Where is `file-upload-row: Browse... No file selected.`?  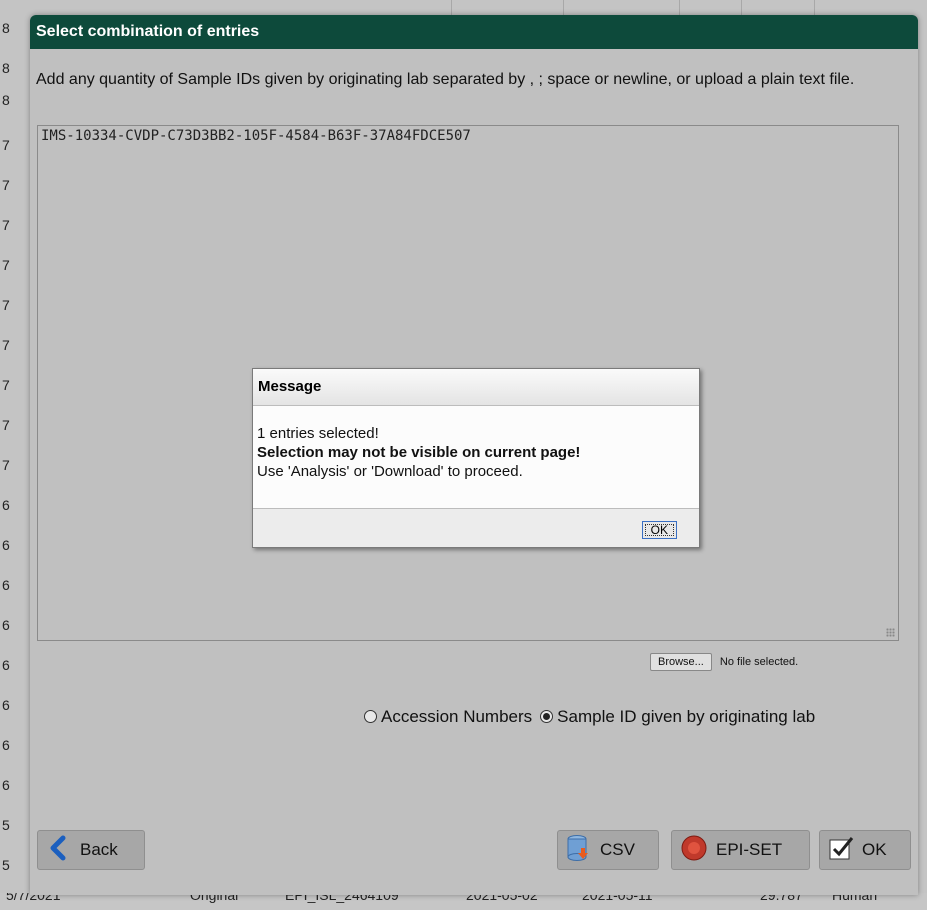 file-upload-row: Browse... No file selected. is located at coordinates (724, 662).